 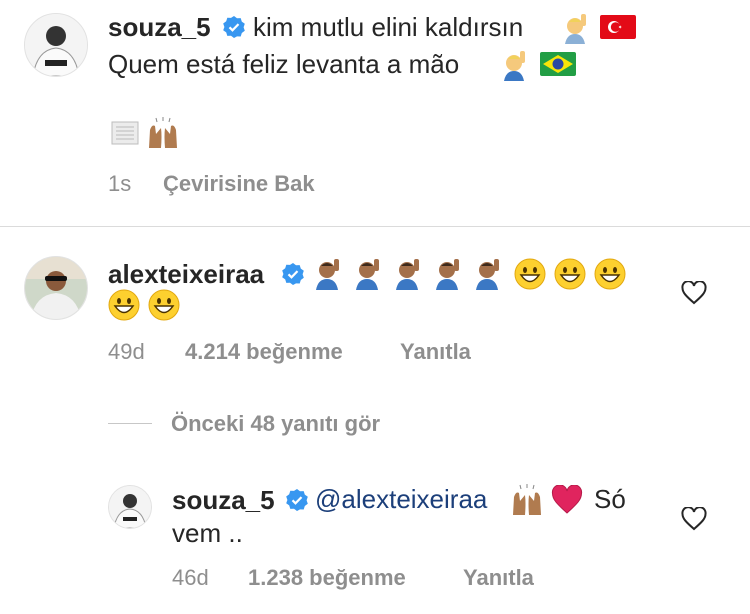 What do you see at coordinates (126, 351) in the screenshot?
I see `timestamp: 49d` at bounding box center [126, 351].